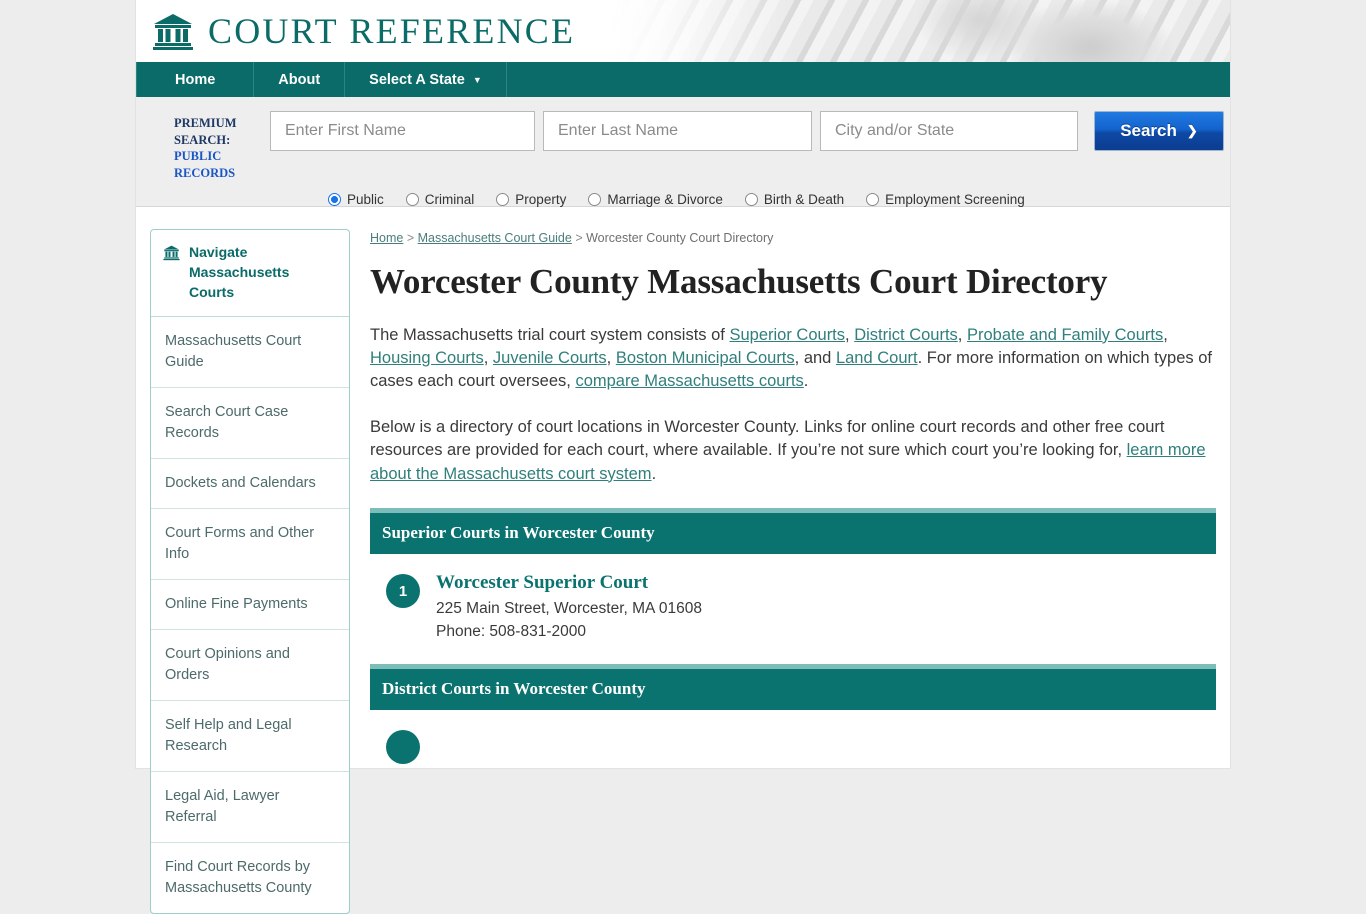  What do you see at coordinates (868, 79) in the screenshot?
I see `nav-filler` at bounding box center [868, 79].